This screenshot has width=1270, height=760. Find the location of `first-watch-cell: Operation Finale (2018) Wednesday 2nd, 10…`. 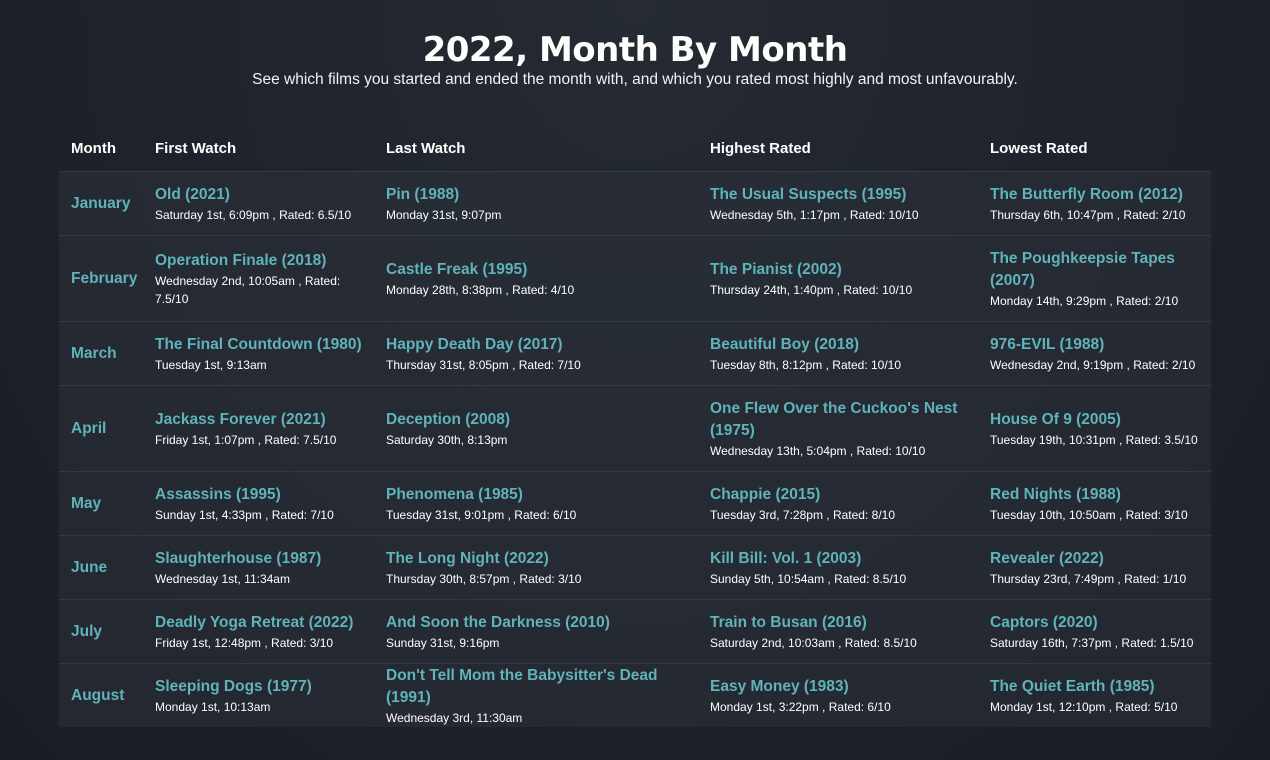

first-watch-cell: Operation Finale (2018) Wednesday 2nd, 10… is located at coordinates (260, 278).